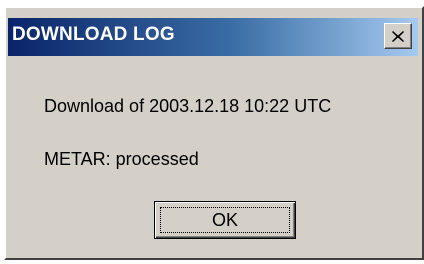  Describe the element at coordinates (213, 37) in the screenshot. I see `title-bar: DOWNLOAD LOG` at that location.